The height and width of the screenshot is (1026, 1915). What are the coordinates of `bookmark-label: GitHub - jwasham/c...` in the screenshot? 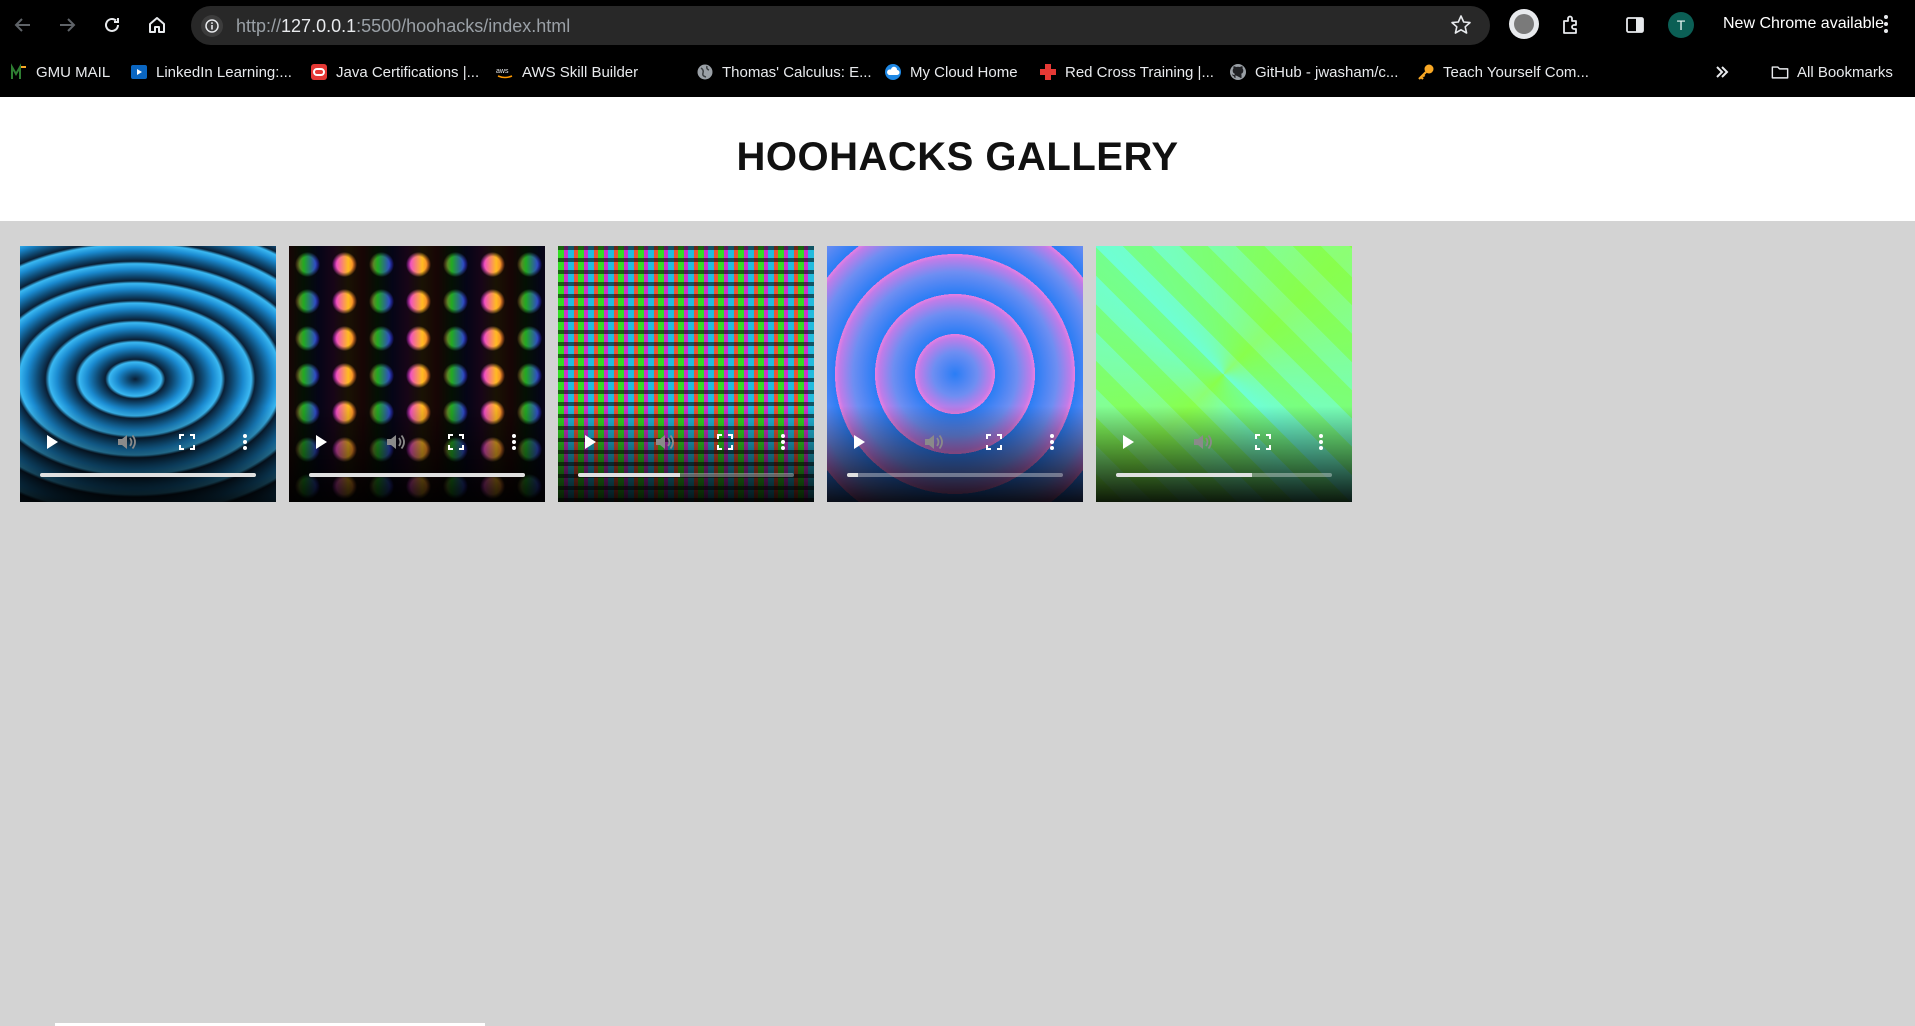 It's located at (1327, 72).